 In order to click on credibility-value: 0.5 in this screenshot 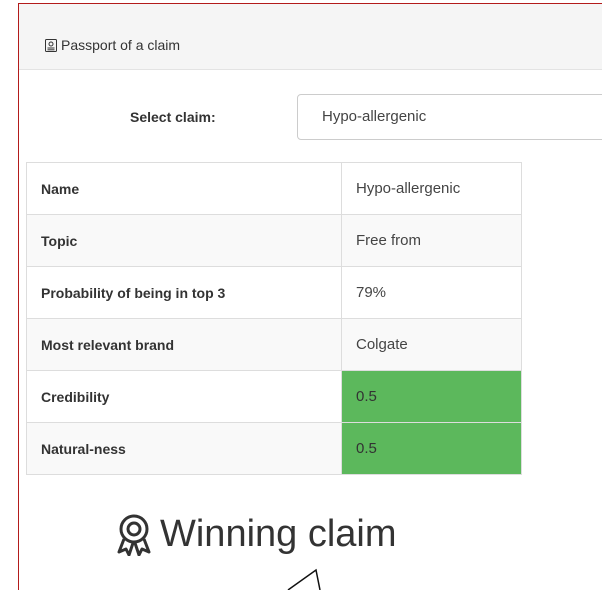, I will do `click(431, 396)`.